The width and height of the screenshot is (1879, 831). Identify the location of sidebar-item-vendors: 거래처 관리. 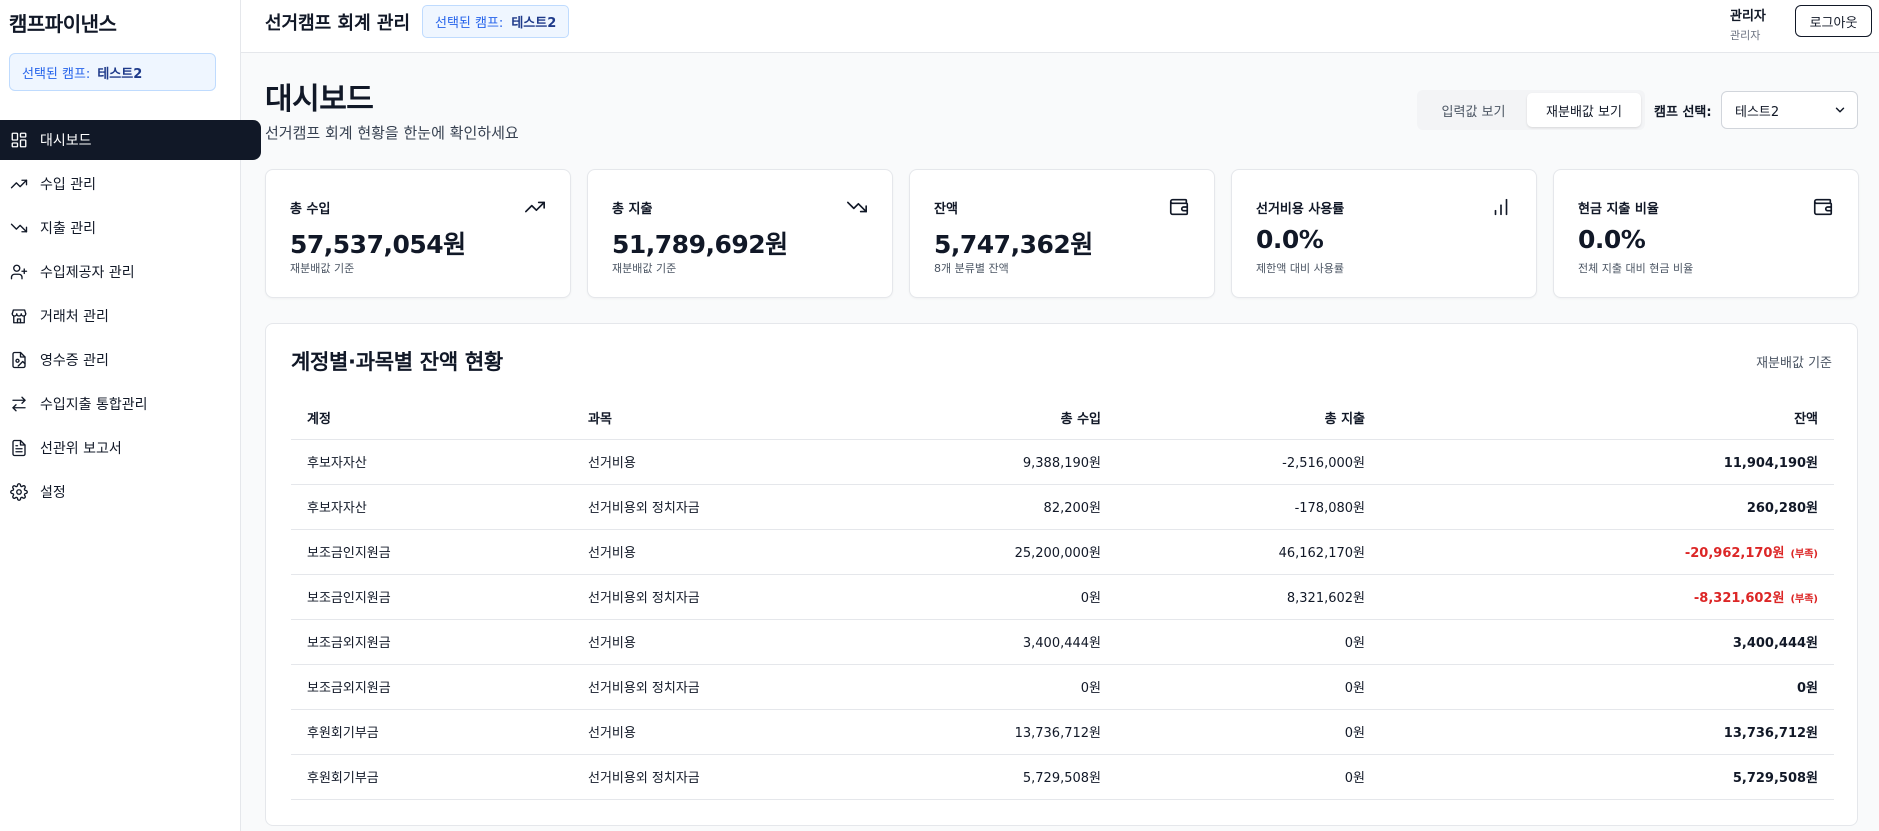
(130, 316).